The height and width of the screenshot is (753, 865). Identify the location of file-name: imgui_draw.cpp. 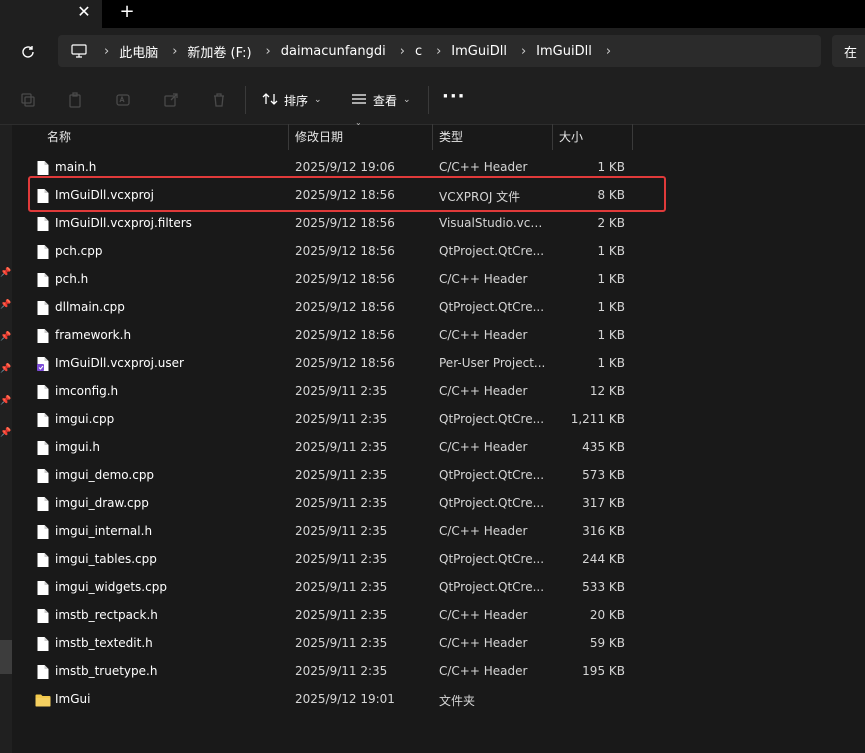
(102, 503).